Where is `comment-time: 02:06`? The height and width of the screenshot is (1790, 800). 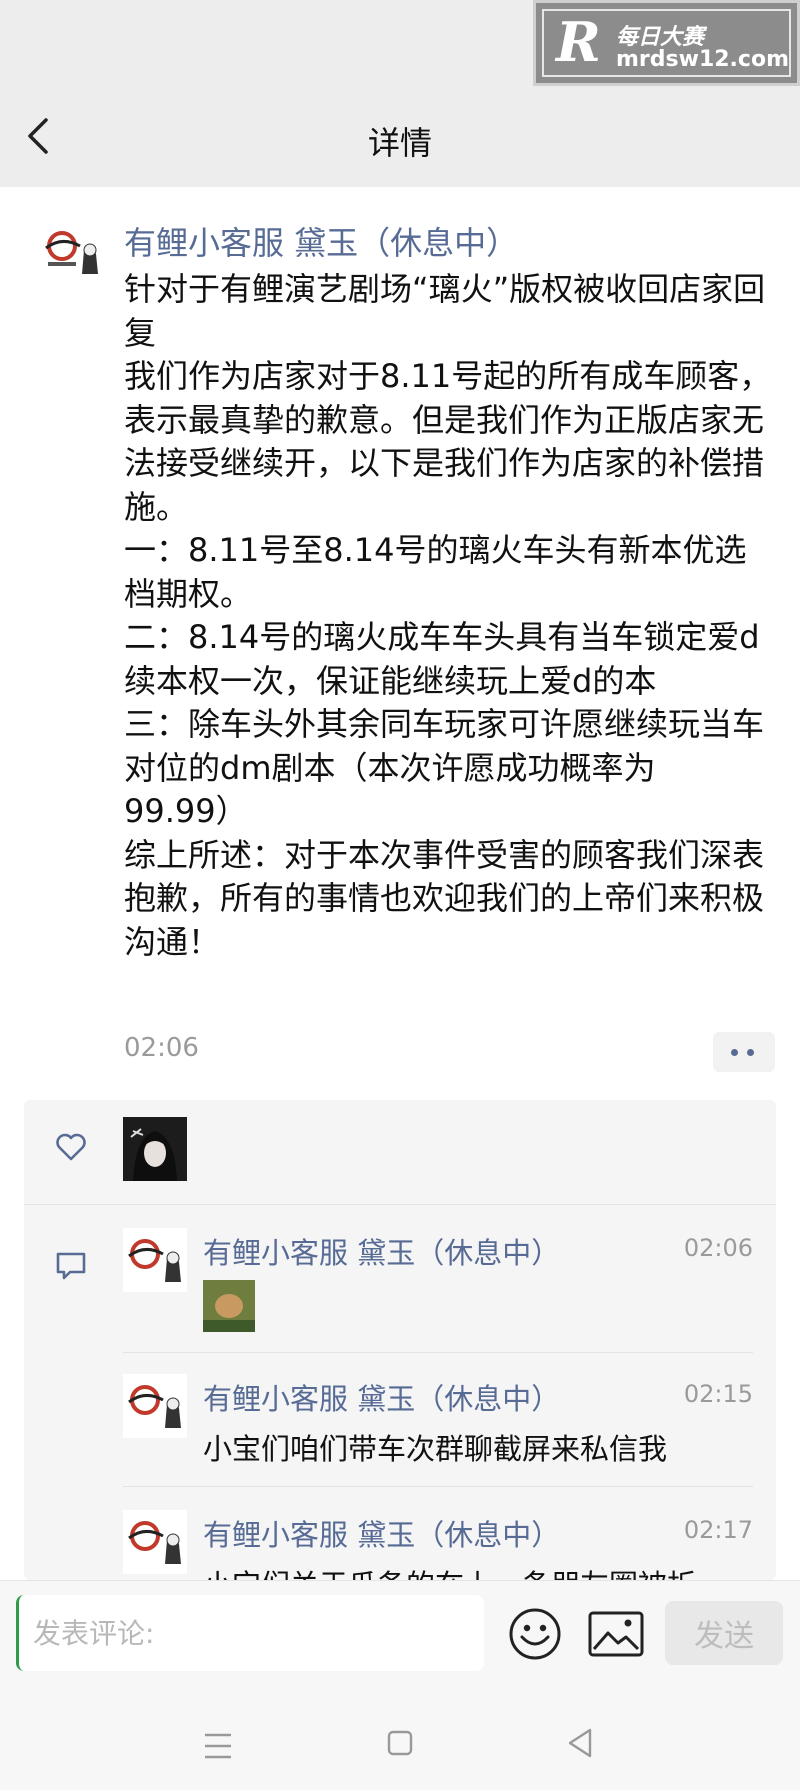
comment-time: 02:06 is located at coordinates (718, 1248).